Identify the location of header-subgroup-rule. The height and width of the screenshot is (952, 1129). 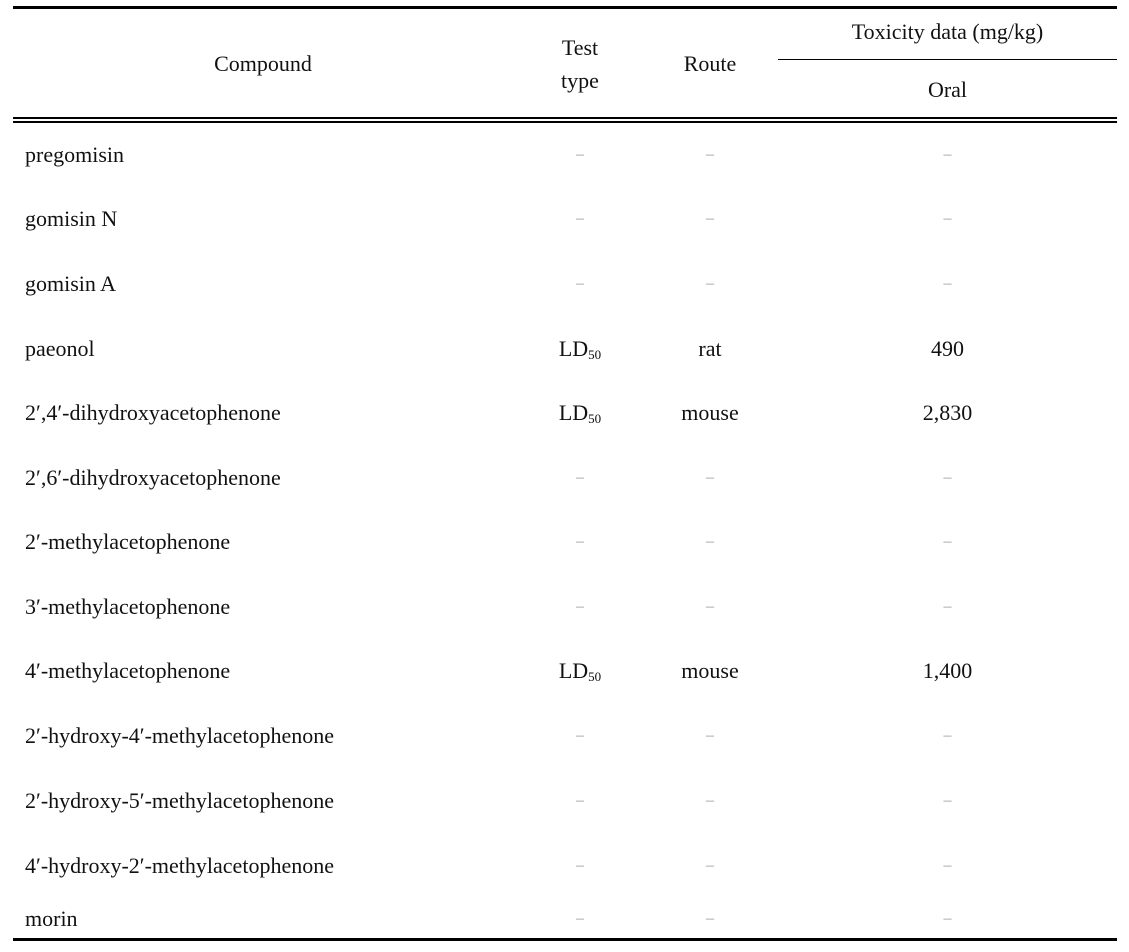
(947, 59).